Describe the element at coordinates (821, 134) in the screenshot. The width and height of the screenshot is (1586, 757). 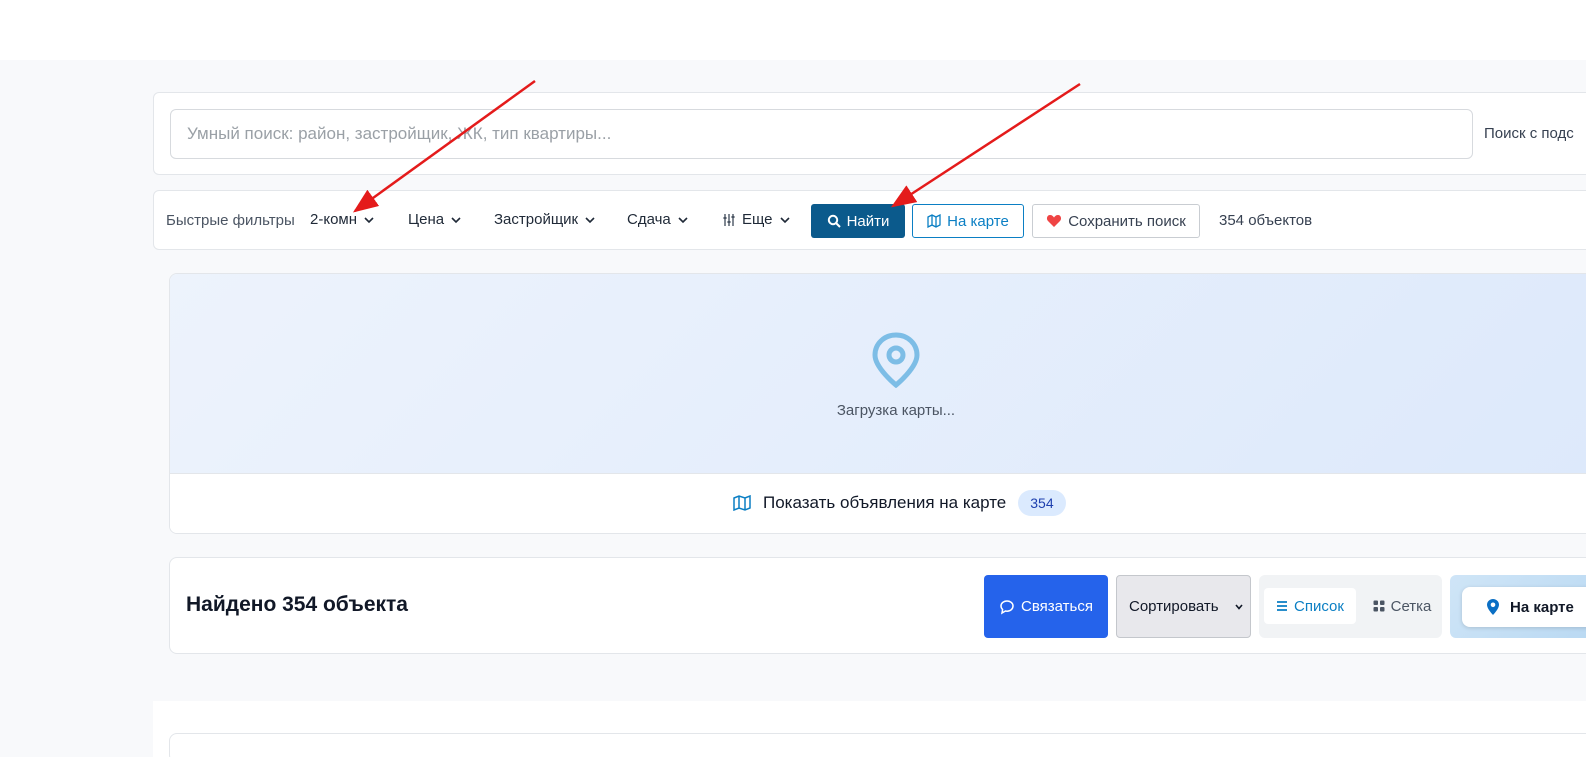
I see `smart-search-input` at that location.